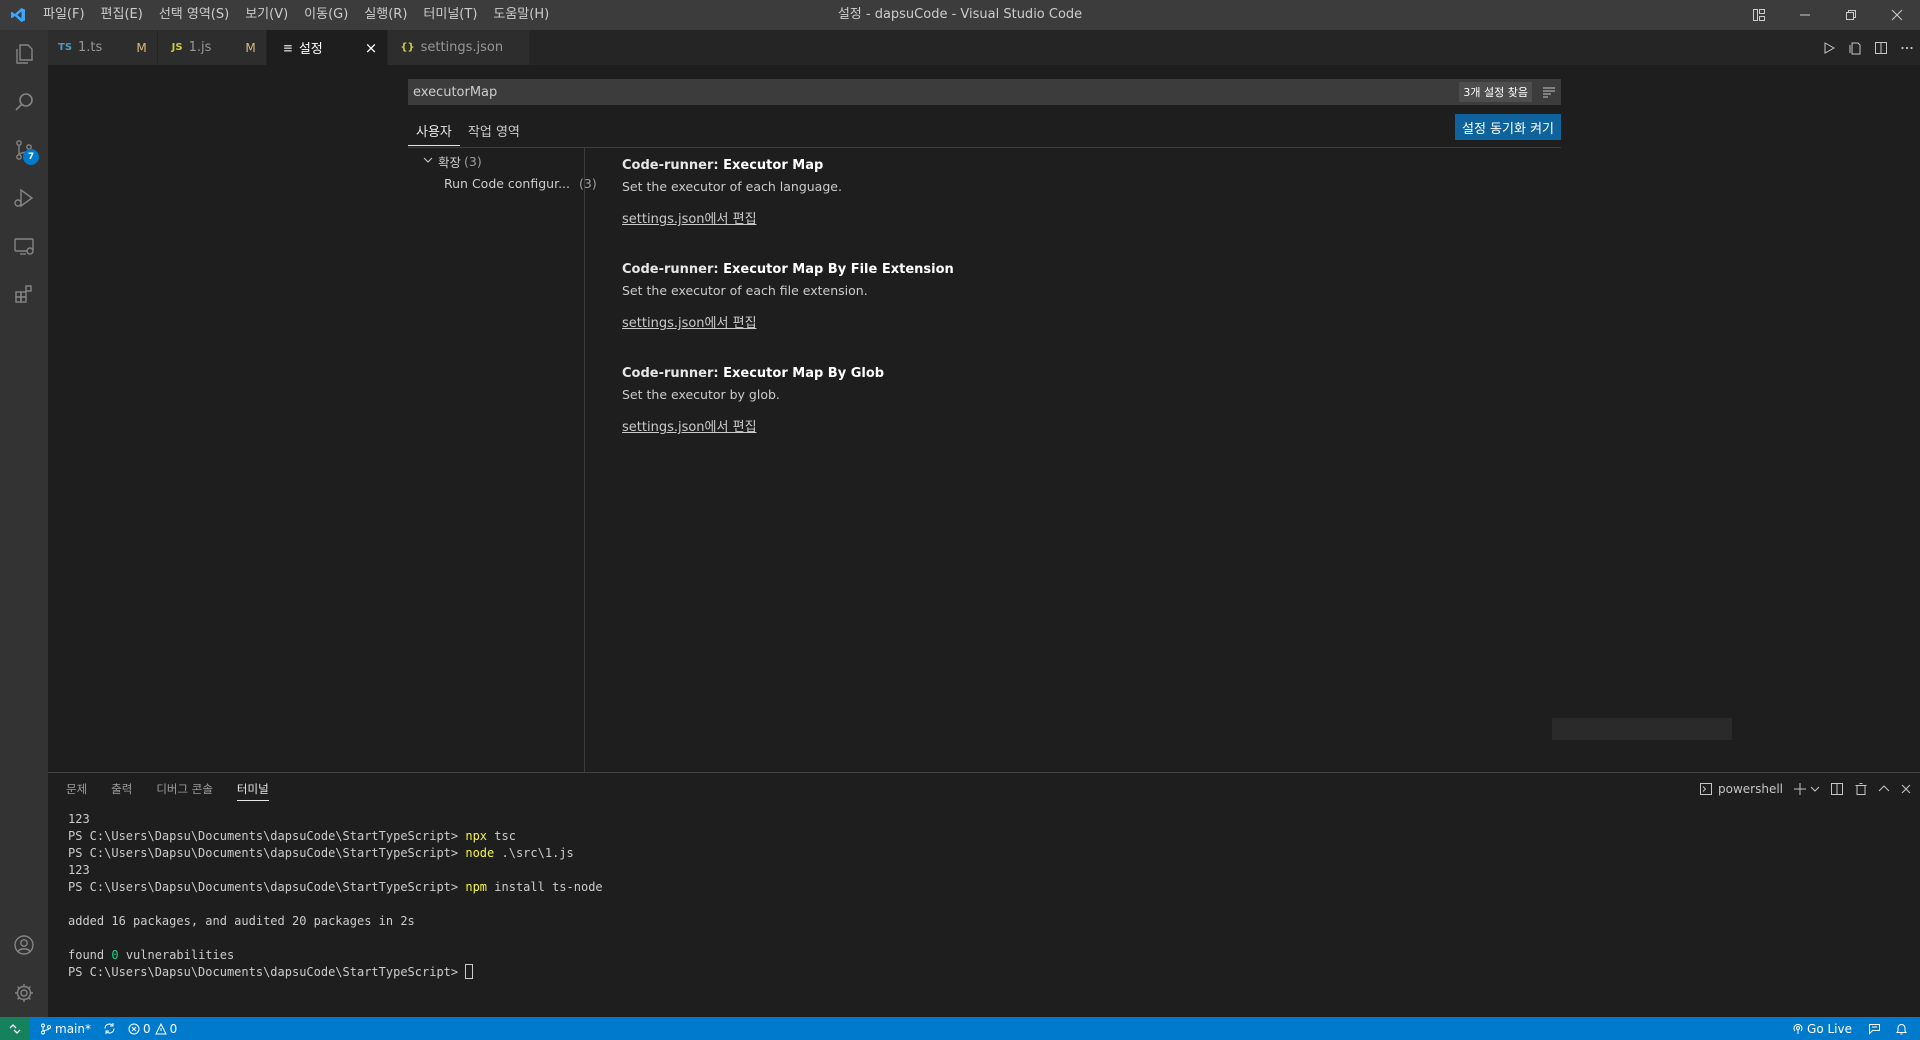 This screenshot has width=1920, height=1040. I want to click on tab-1-ts: TS 1.ts M, so click(103, 47).